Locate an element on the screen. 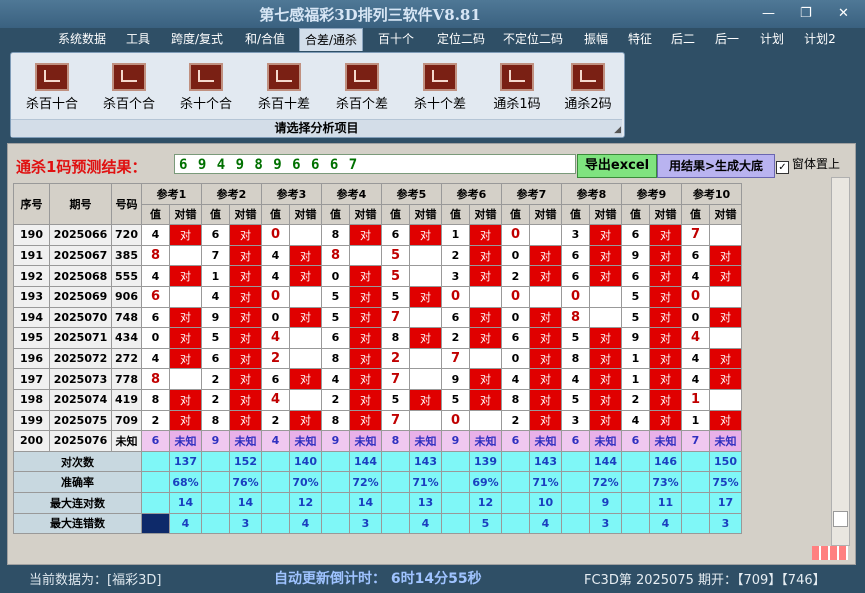  generate-base-button: 用结果>生成大底 is located at coordinates (716, 166).